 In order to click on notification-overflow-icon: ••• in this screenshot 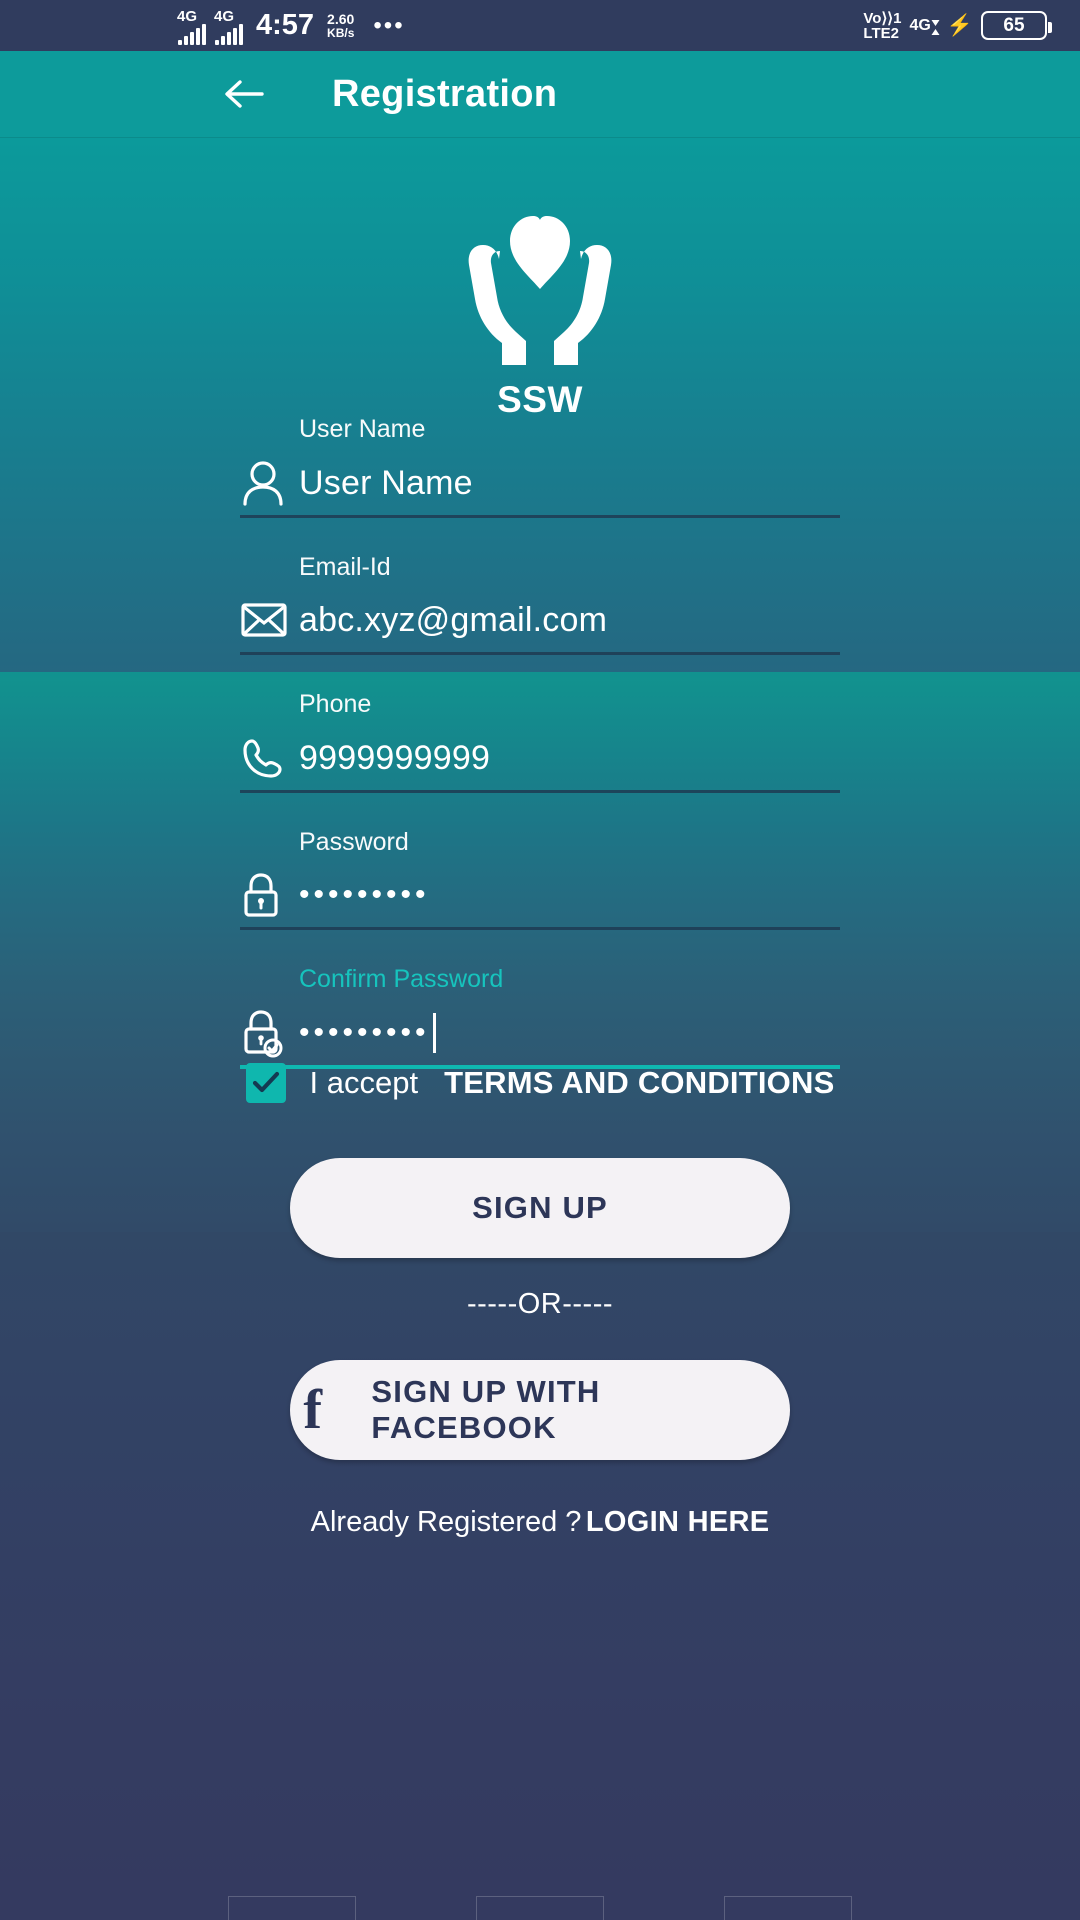, I will do `click(389, 25)`.